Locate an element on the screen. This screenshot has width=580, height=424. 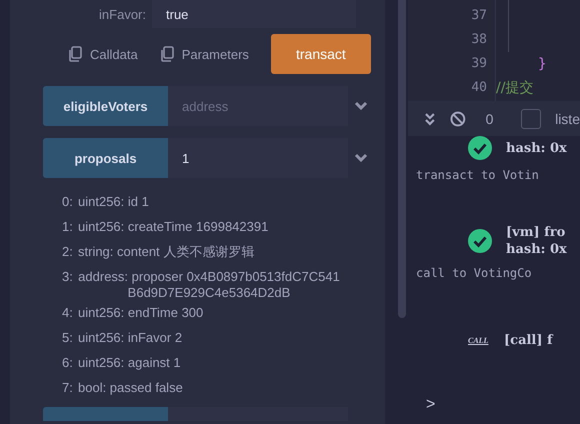
input-field: address is located at coordinates (258, 106).